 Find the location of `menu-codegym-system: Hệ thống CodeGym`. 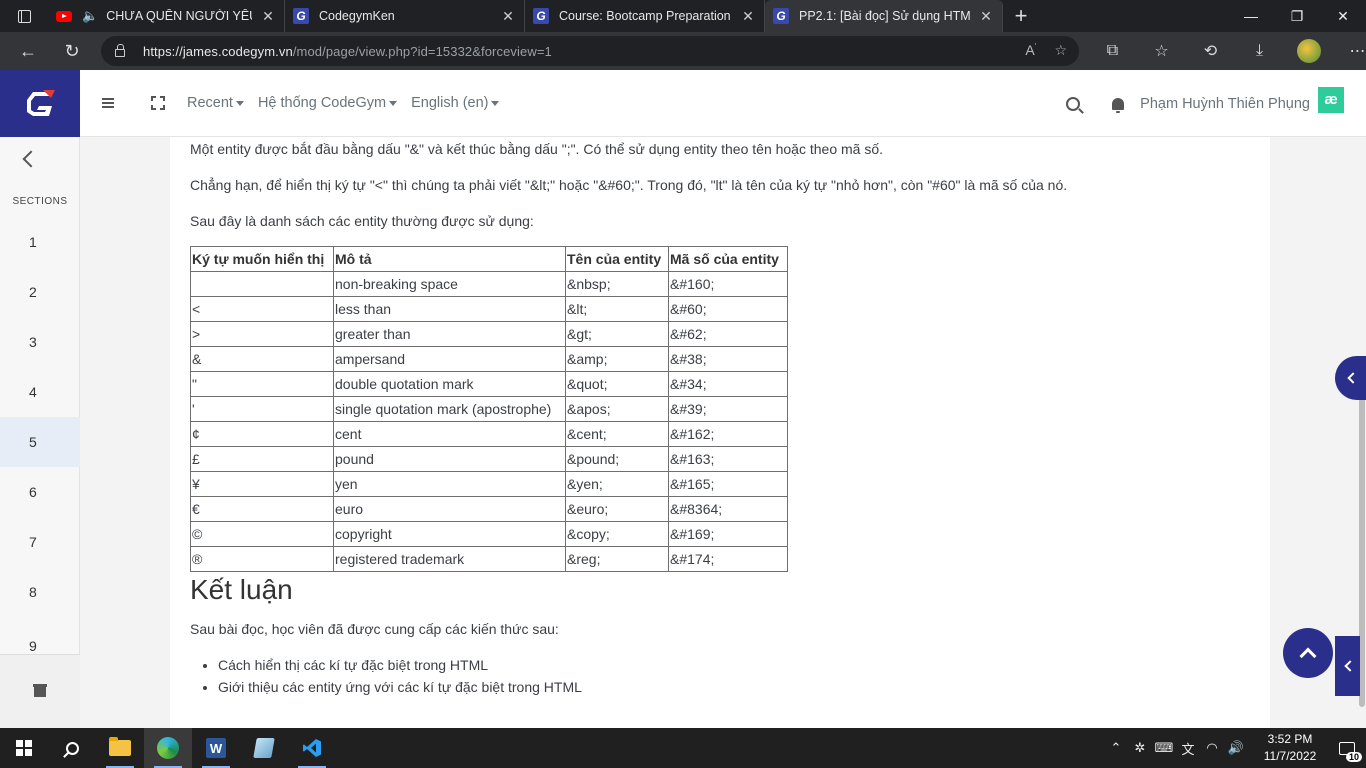

menu-codegym-system: Hệ thống CodeGym is located at coordinates (327, 103).